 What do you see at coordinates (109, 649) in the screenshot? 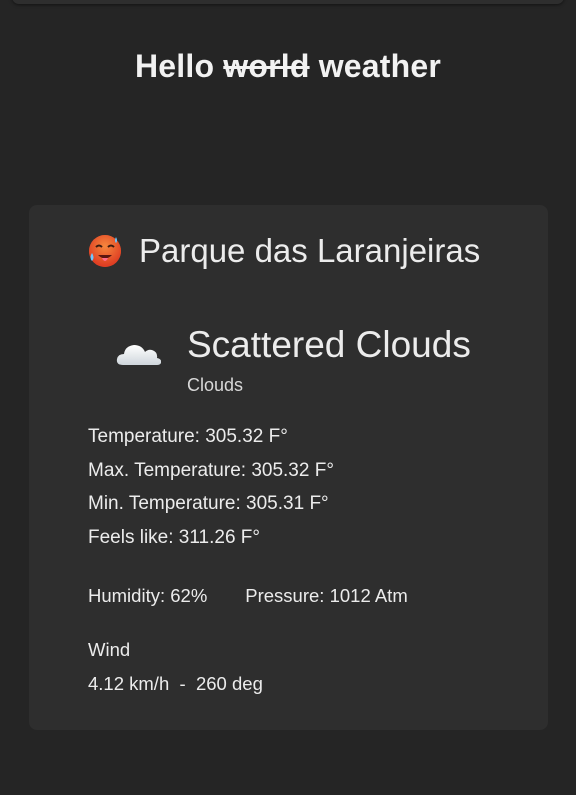
I see `wind-label: Wind` at bounding box center [109, 649].